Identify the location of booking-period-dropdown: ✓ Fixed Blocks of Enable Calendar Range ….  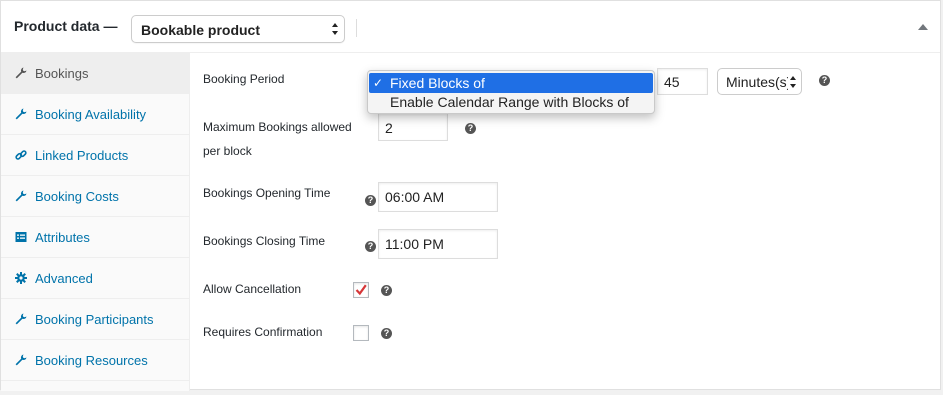
(511, 92).